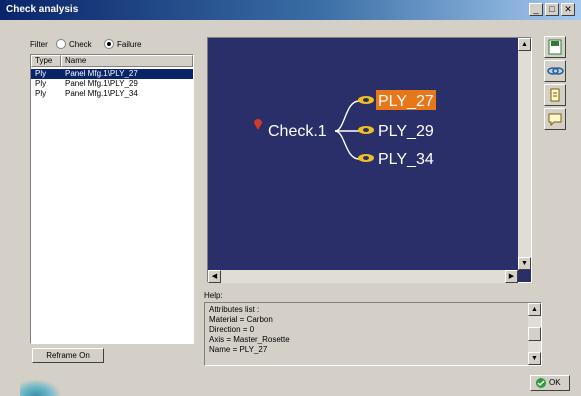  What do you see at coordinates (101, 73) in the screenshot?
I see `row-name: Panel Mfg.1\PLY_27` at bounding box center [101, 73].